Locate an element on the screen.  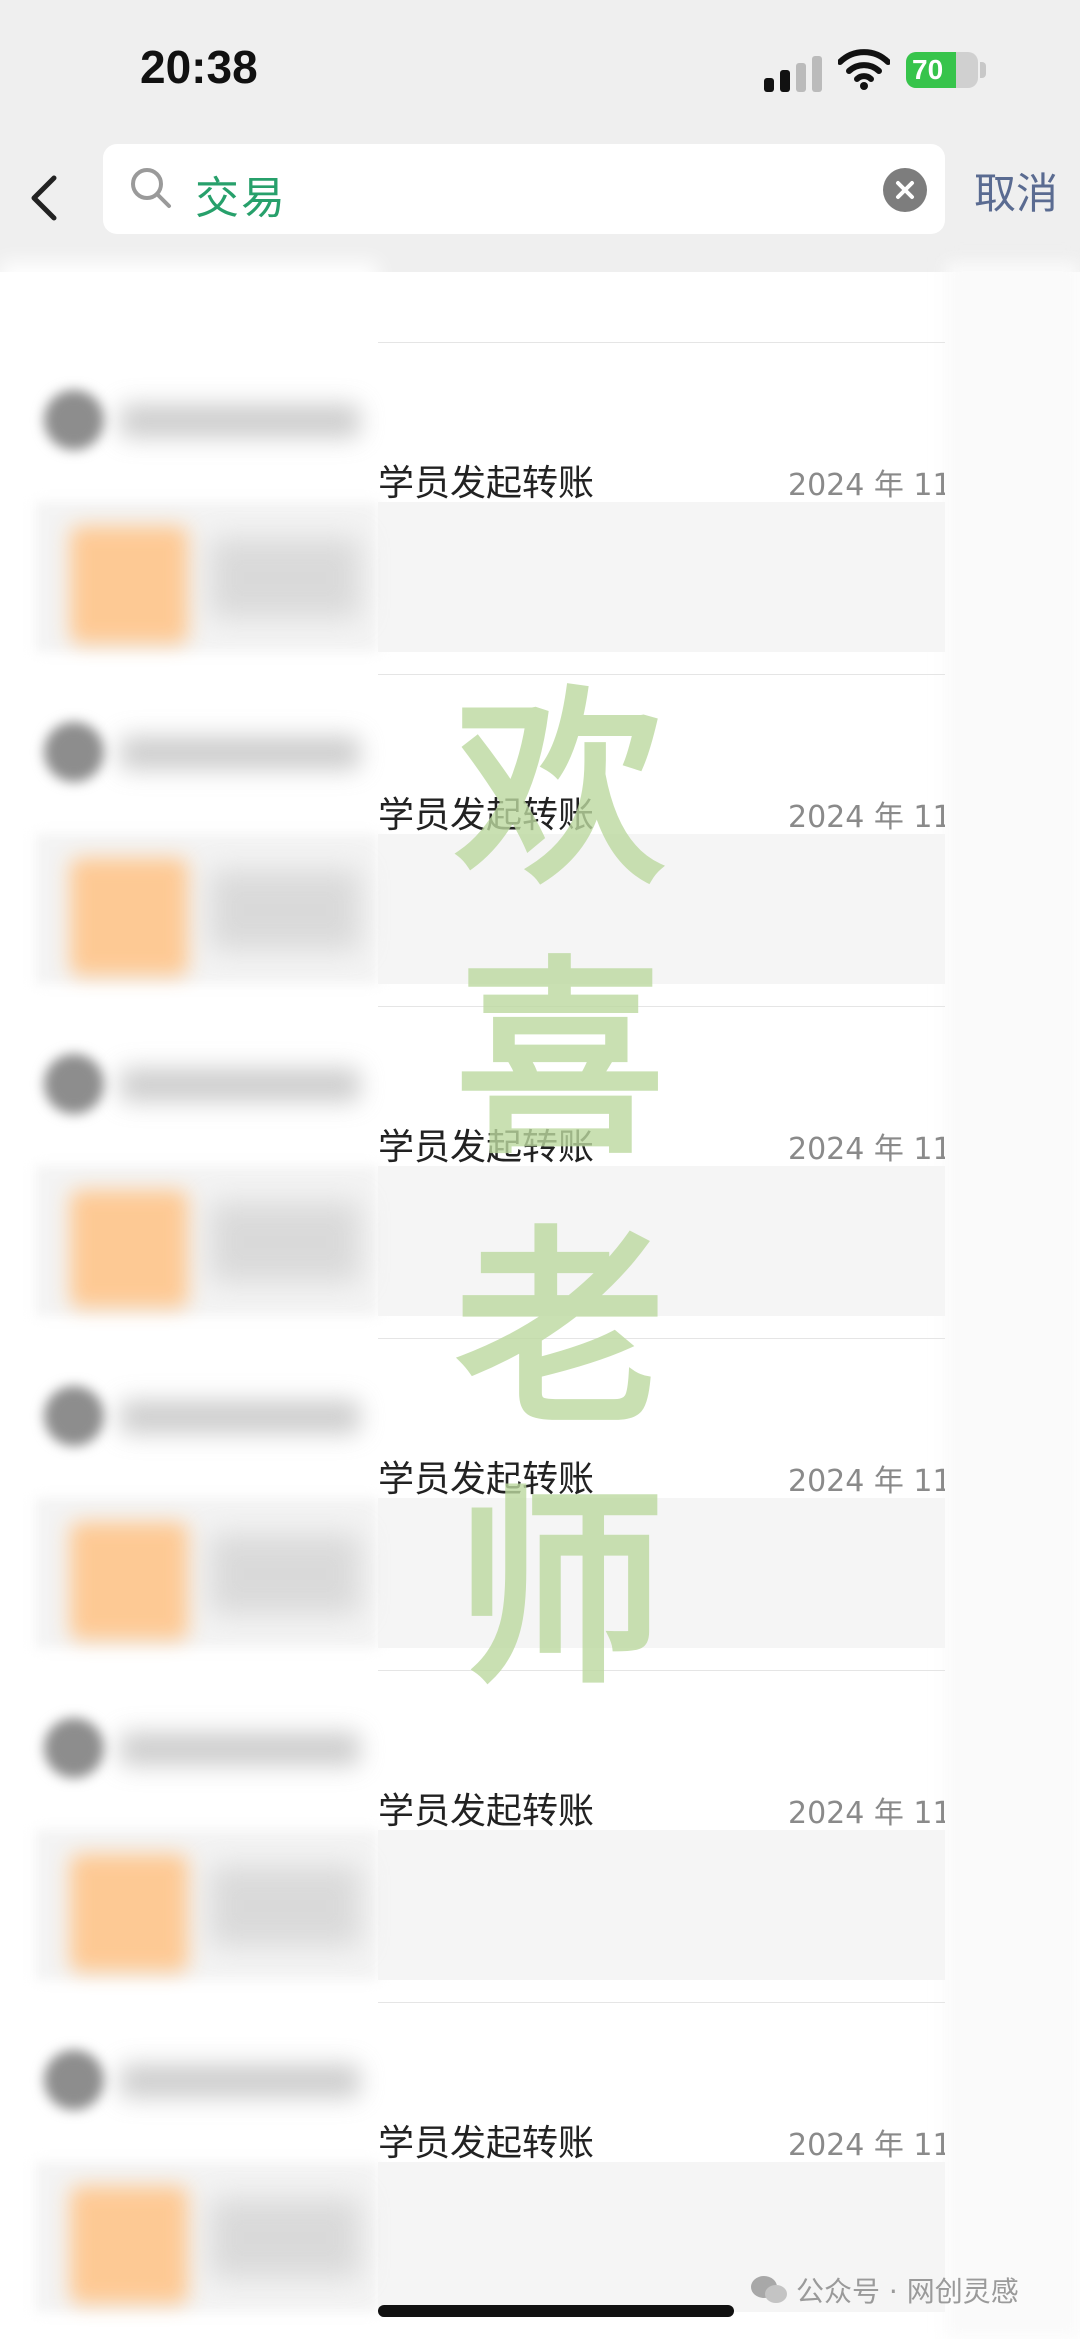
status-time: 20:38 is located at coordinates (199, 67).